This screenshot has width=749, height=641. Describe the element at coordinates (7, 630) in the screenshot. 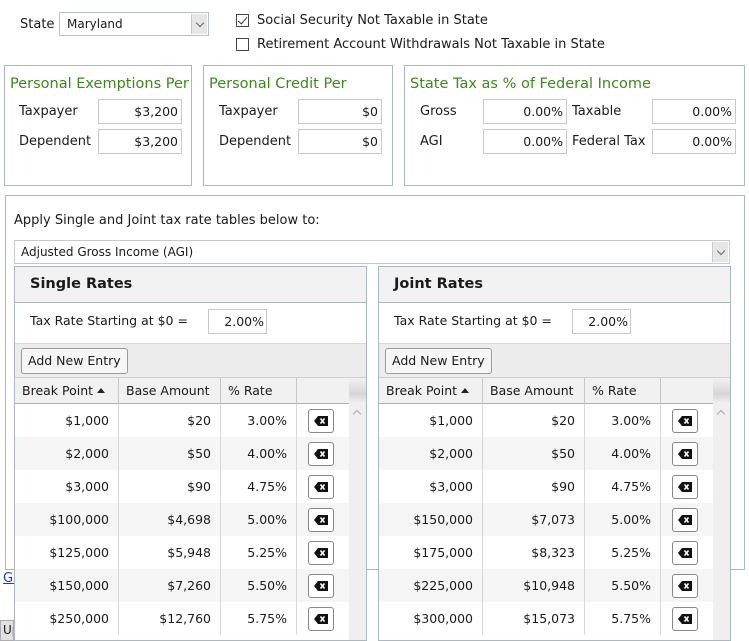

I see `partial-button: Up` at that location.